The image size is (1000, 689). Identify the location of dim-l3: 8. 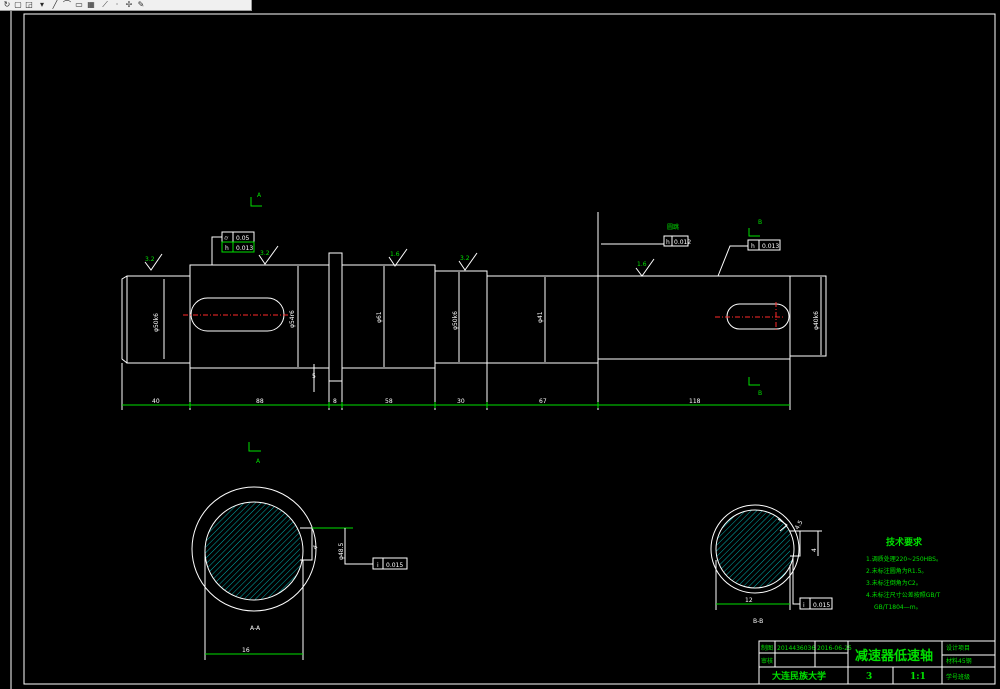
(335, 401).